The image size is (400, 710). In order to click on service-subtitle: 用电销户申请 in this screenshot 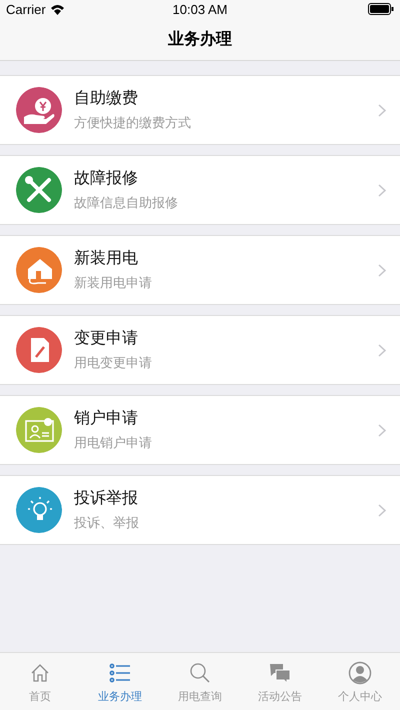, I will do `click(113, 443)`.